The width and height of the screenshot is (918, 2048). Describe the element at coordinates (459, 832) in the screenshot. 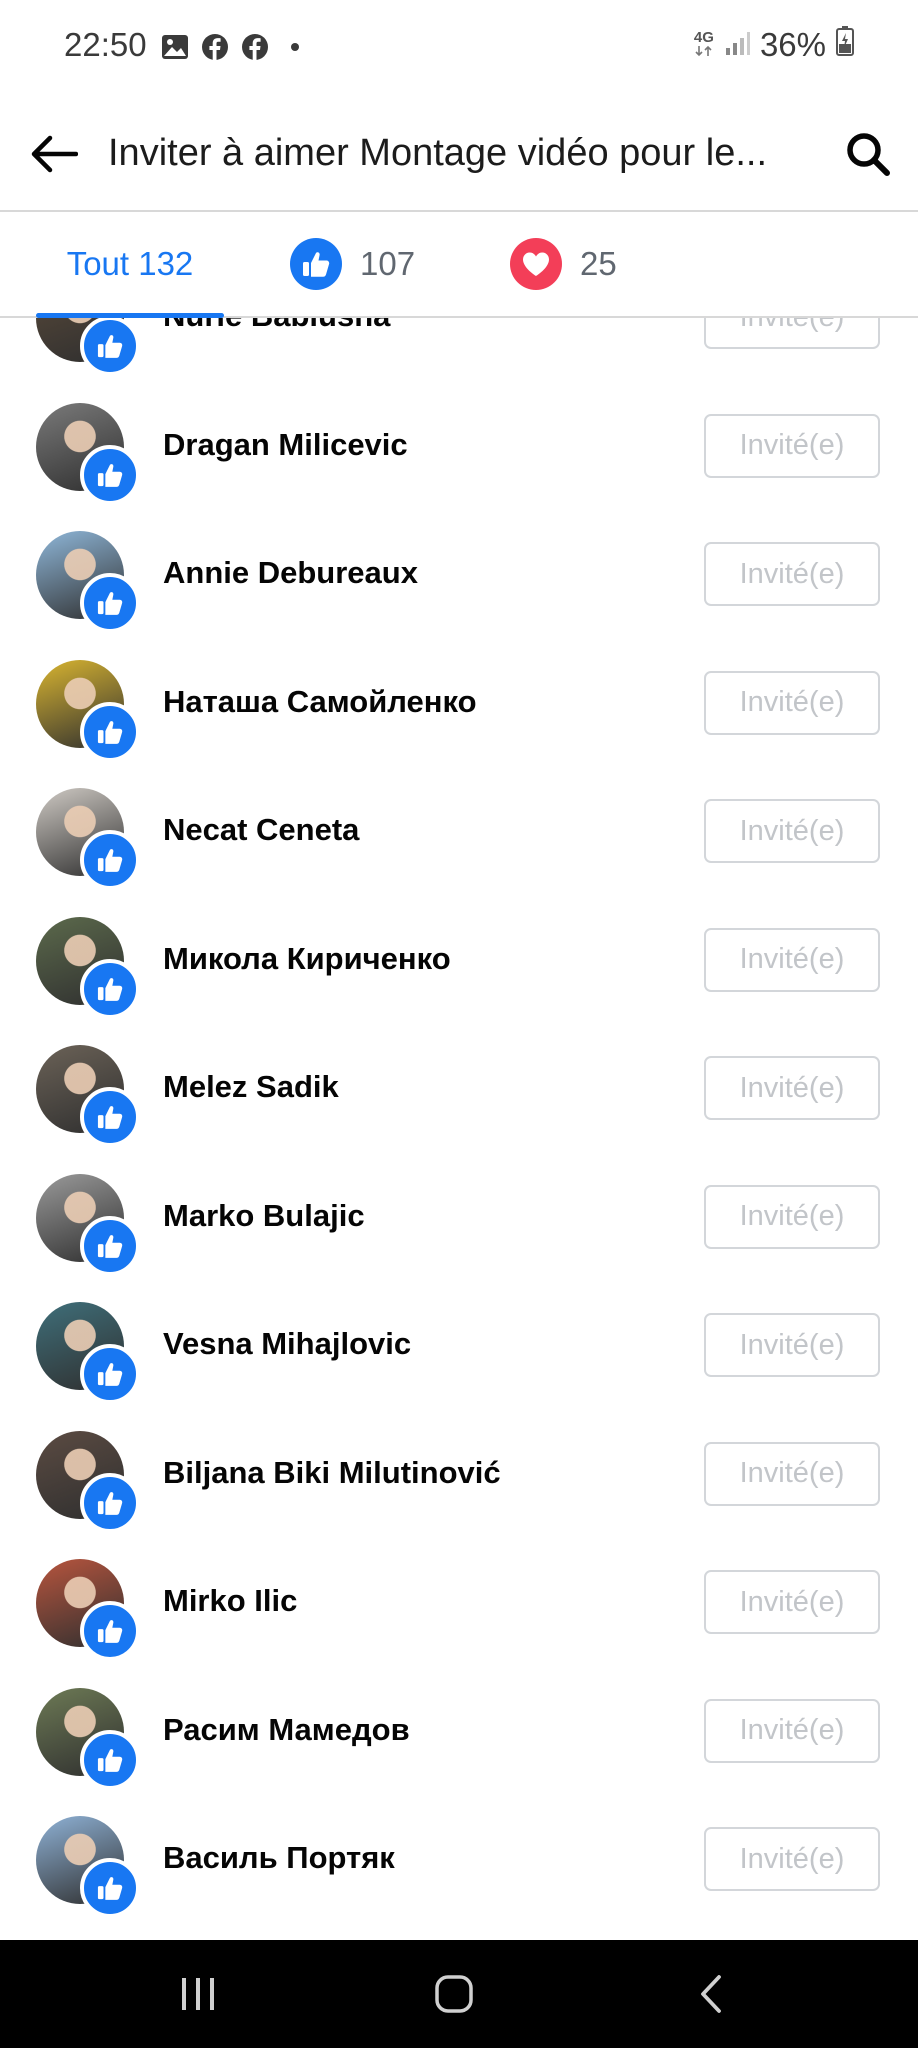

I see `list-item: Necat Ceneta Invité(e)` at that location.